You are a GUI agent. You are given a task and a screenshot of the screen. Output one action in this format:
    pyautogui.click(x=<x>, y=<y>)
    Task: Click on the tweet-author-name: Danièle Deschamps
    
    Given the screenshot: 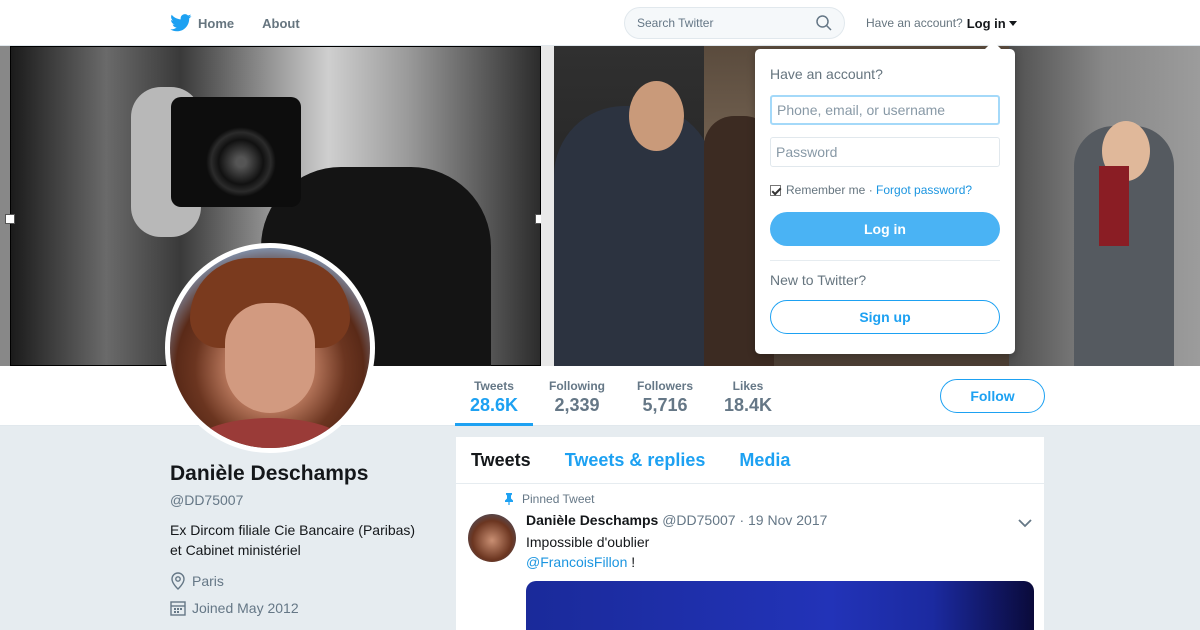 What is the action you would take?
    pyautogui.click(x=592, y=520)
    